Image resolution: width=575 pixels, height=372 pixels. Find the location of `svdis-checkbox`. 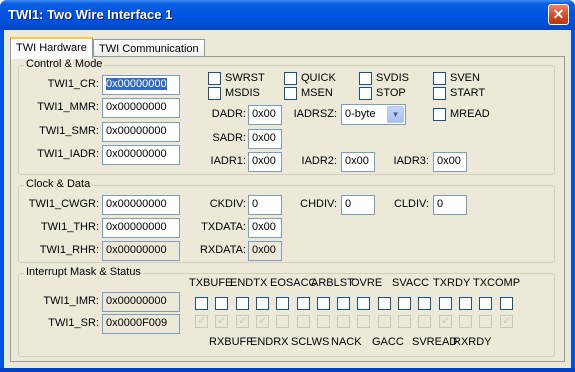

svdis-checkbox is located at coordinates (365, 78).